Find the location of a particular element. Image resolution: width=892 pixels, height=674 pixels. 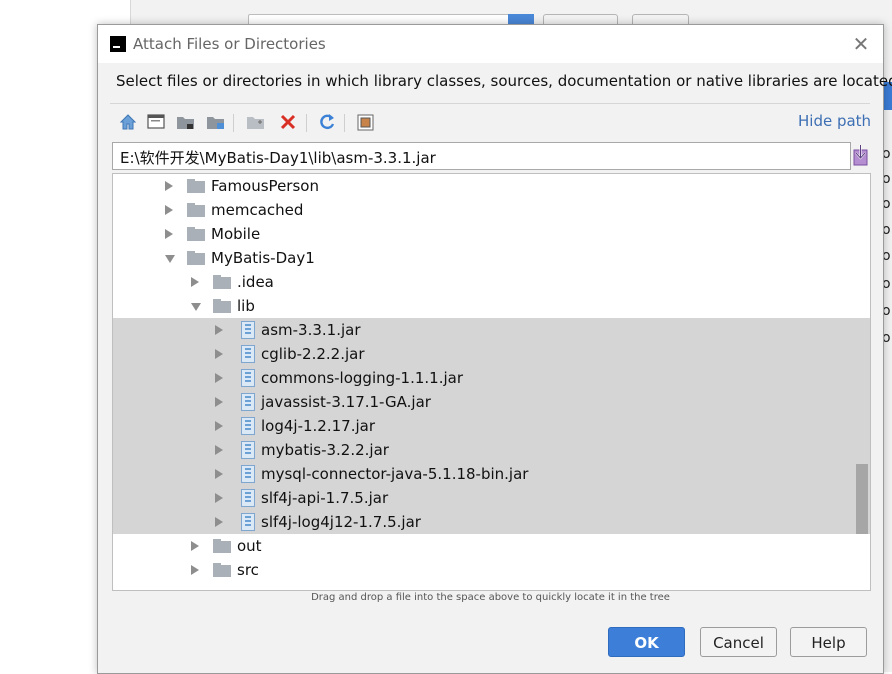

history-dropdown-icon is located at coordinates (861, 155).